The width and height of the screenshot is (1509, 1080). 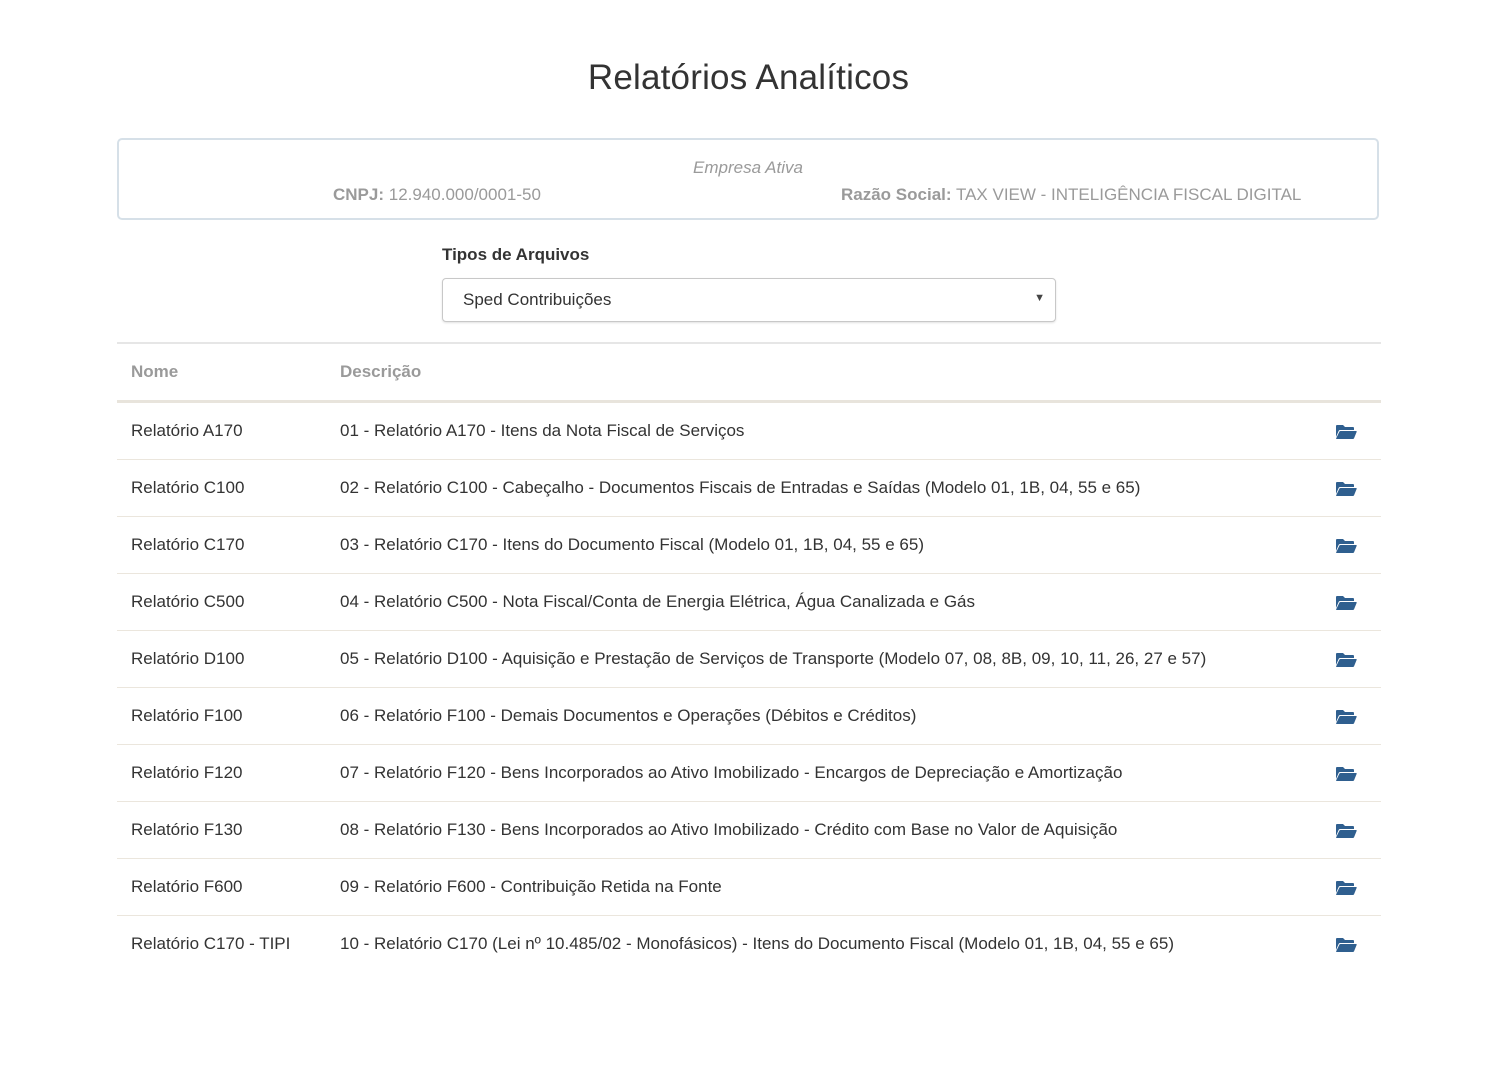 I want to click on report-name: Relatório C170, so click(x=221, y=545).